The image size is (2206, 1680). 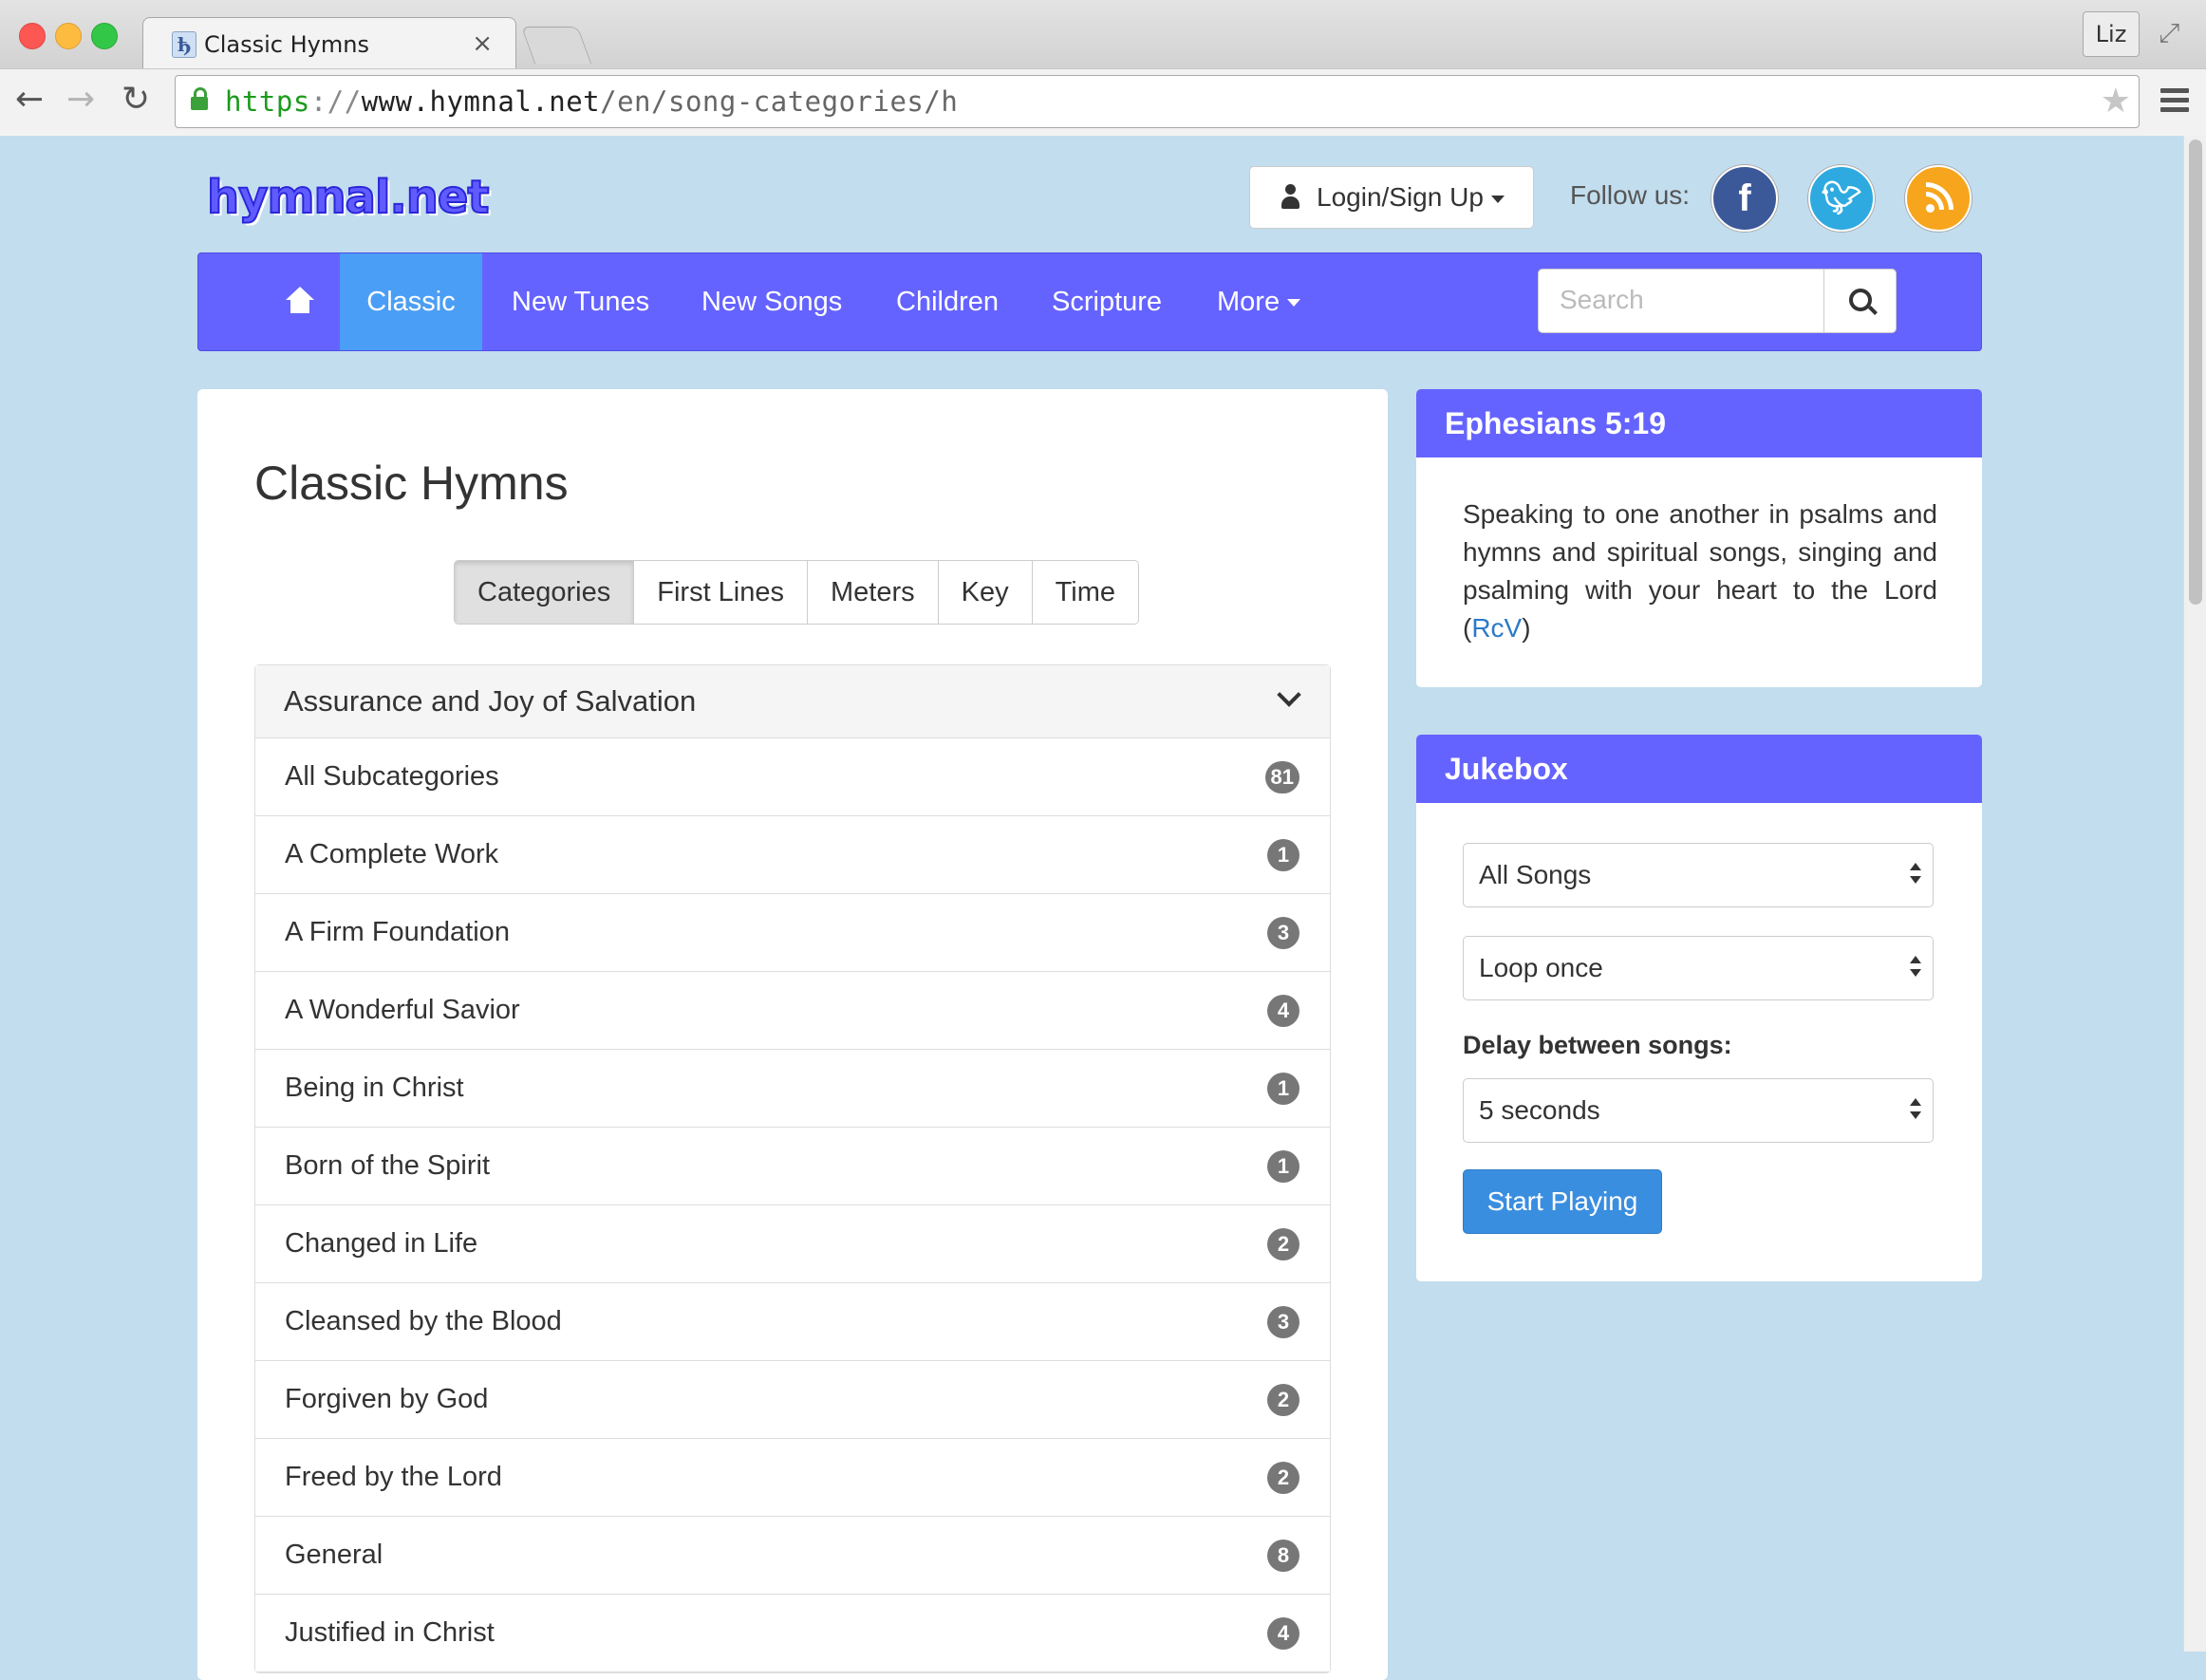 I want to click on start-playing-button: Start Playing, so click(x=1563, y=1202).